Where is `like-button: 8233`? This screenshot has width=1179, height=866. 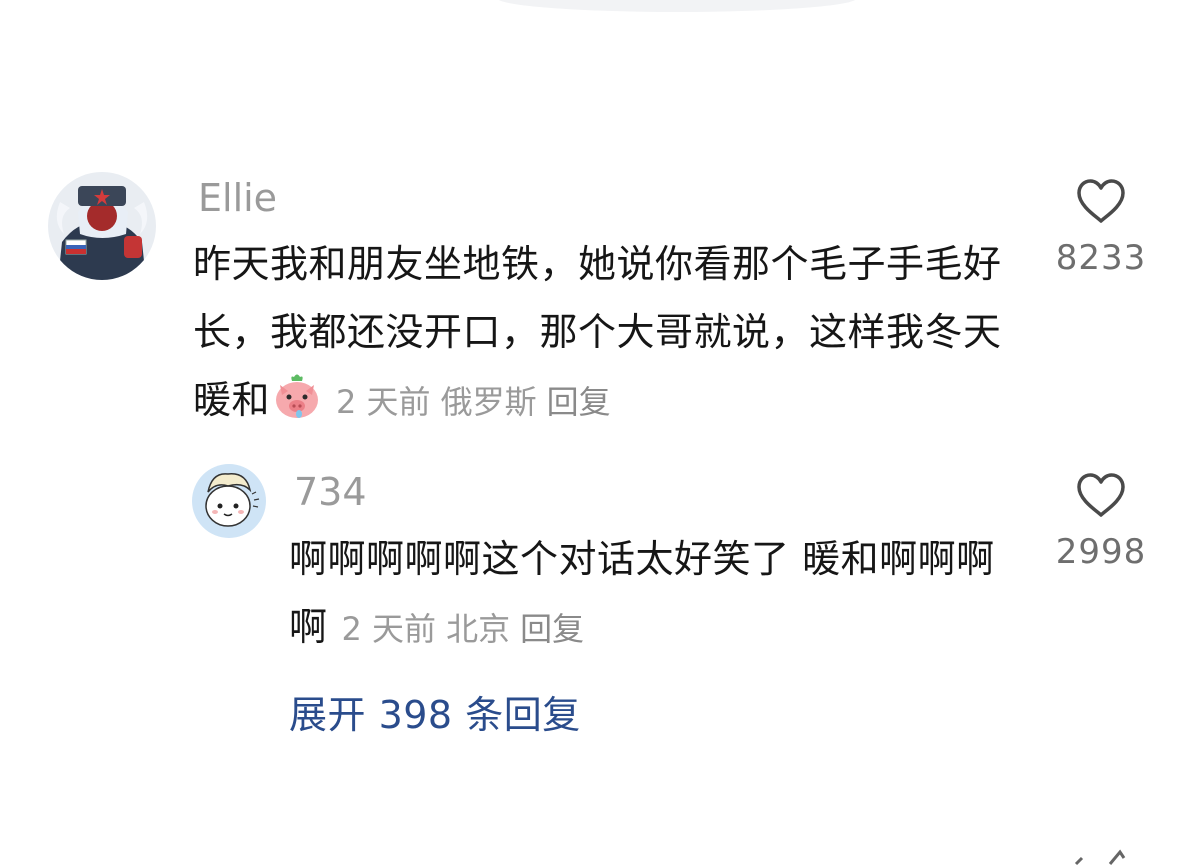
like-button: 8233 is located at coordinates (1101, 228).